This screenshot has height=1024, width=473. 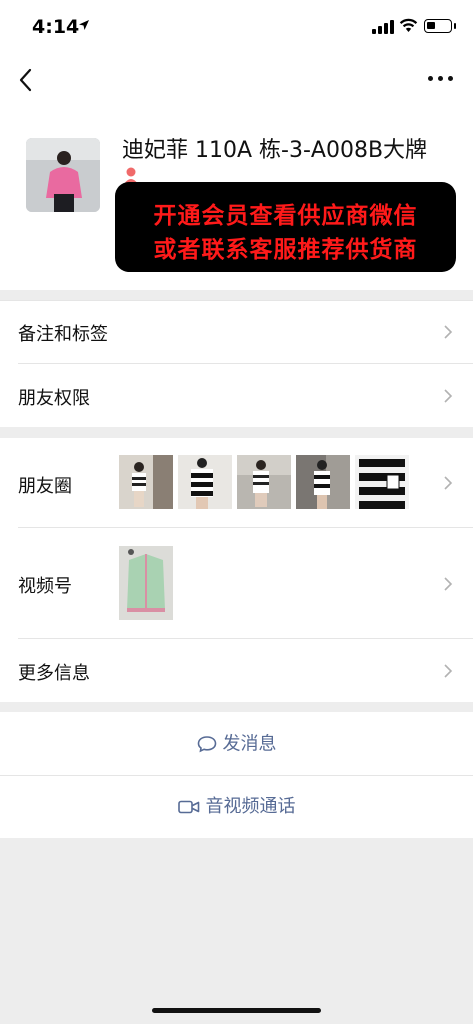 I want to click on row-friend-permissions: 朋友权限, so click(x=236, y=395).